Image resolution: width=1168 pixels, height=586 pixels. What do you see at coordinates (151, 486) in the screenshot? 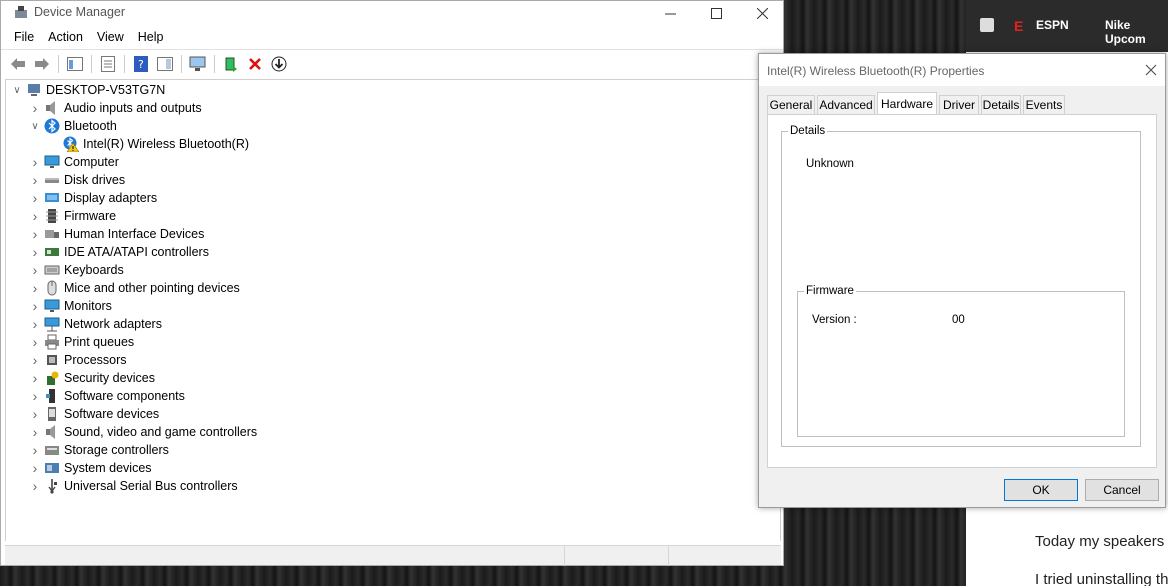
I see `tree-node-label: Universal Serial Bus controllers` at bounding box center [151, 486].